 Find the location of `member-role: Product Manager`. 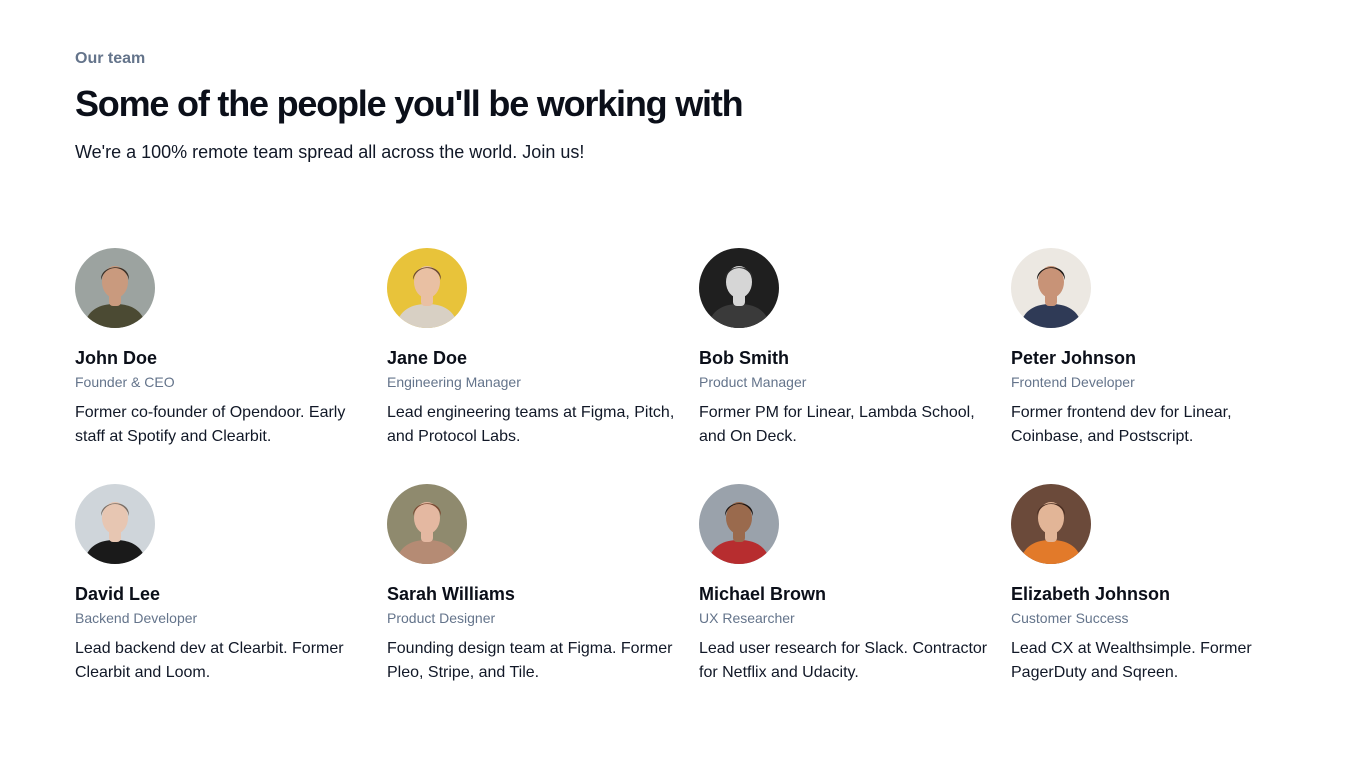

member-role: Product Manager is located at coordinates (753, 382).